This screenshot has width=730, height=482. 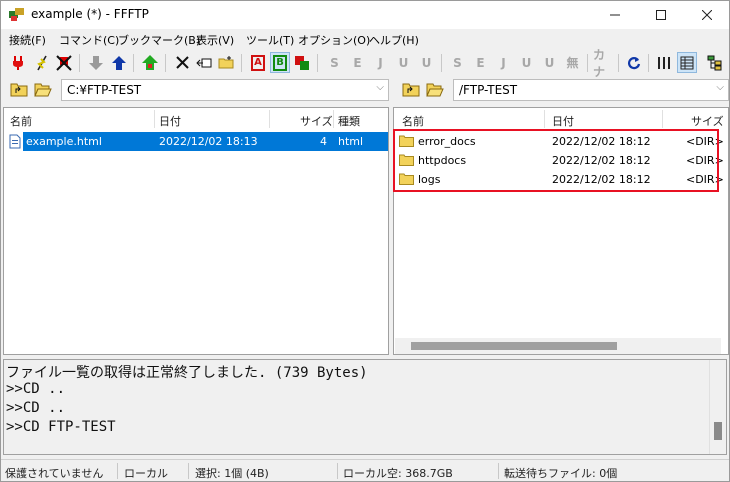 I want to click on log-vertical-scrollbar, so click(x=717, y=407).